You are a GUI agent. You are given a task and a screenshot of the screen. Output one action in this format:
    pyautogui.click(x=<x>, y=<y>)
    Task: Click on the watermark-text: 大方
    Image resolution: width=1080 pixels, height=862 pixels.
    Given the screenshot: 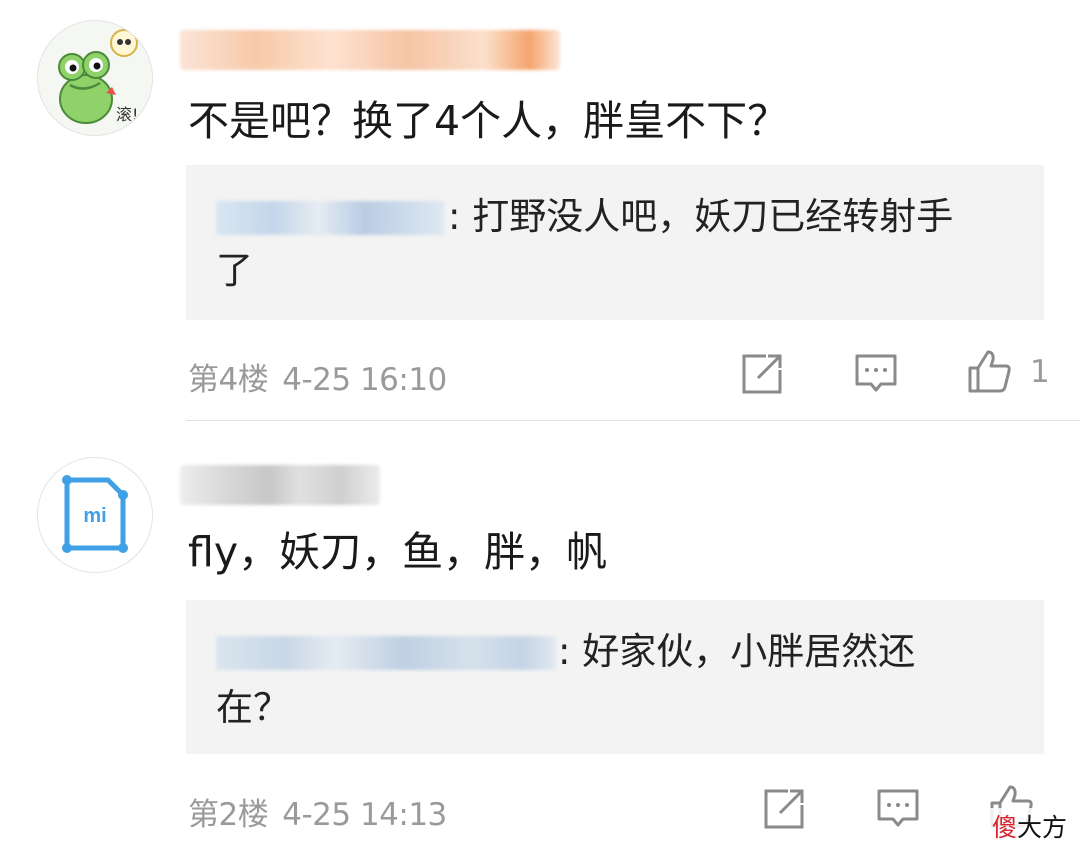 What is the action you would take?
    pyautogui.click(x=1042, y=827)
    